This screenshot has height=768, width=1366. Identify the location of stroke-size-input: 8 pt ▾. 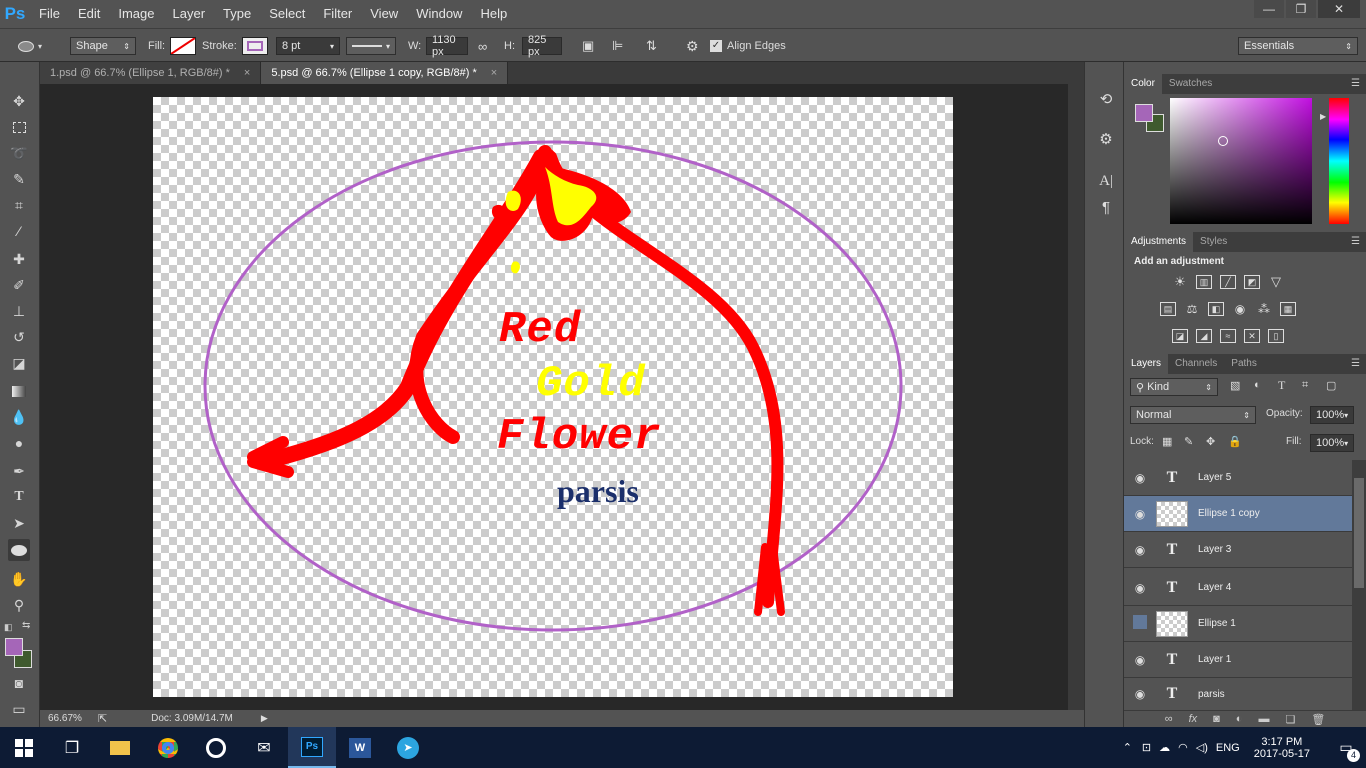
(308, 46).